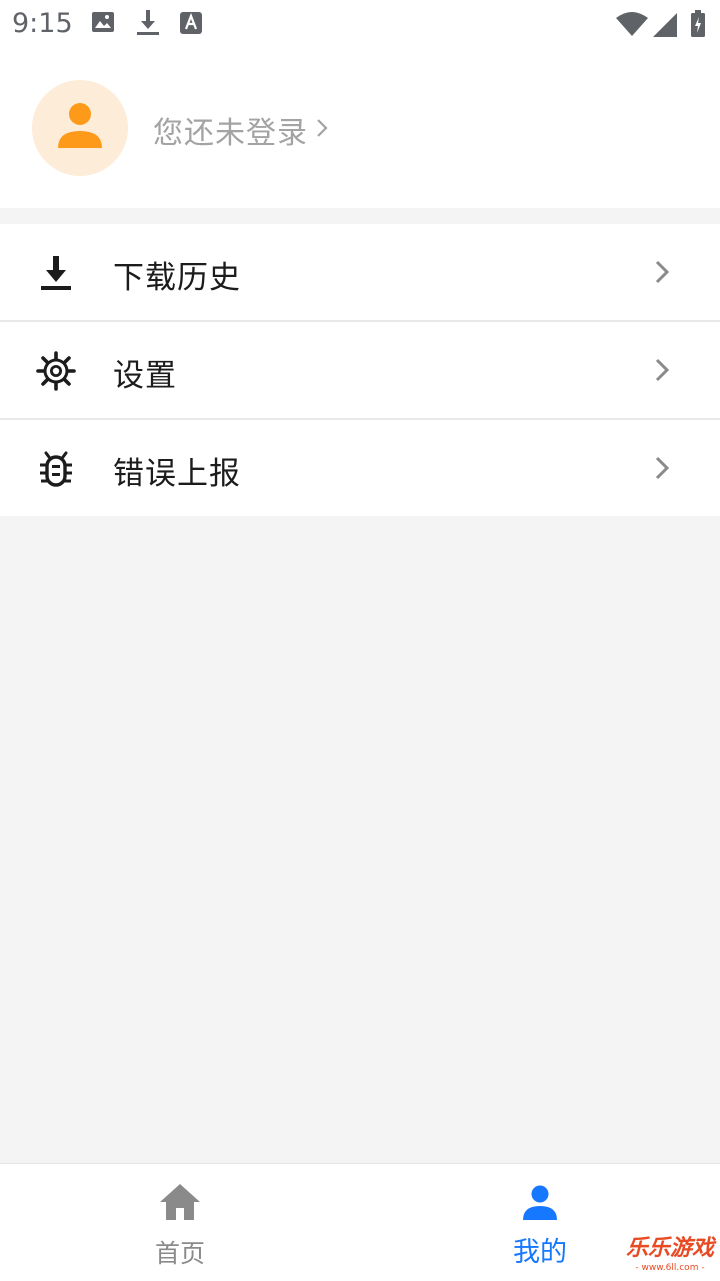  I want to click on menu-item-label: 错误上报, so click(177, 474).